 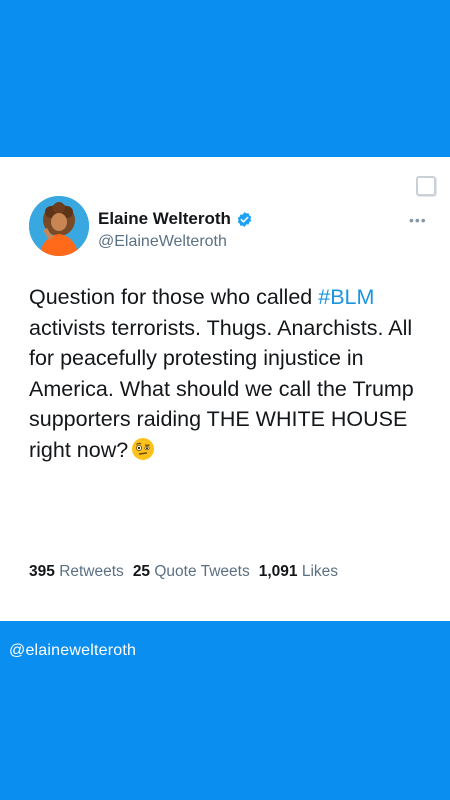 What do you see at coordinates (141, 571) in the screenshot?
I see `quotes-count: 25` at bounding box center [141, 571].